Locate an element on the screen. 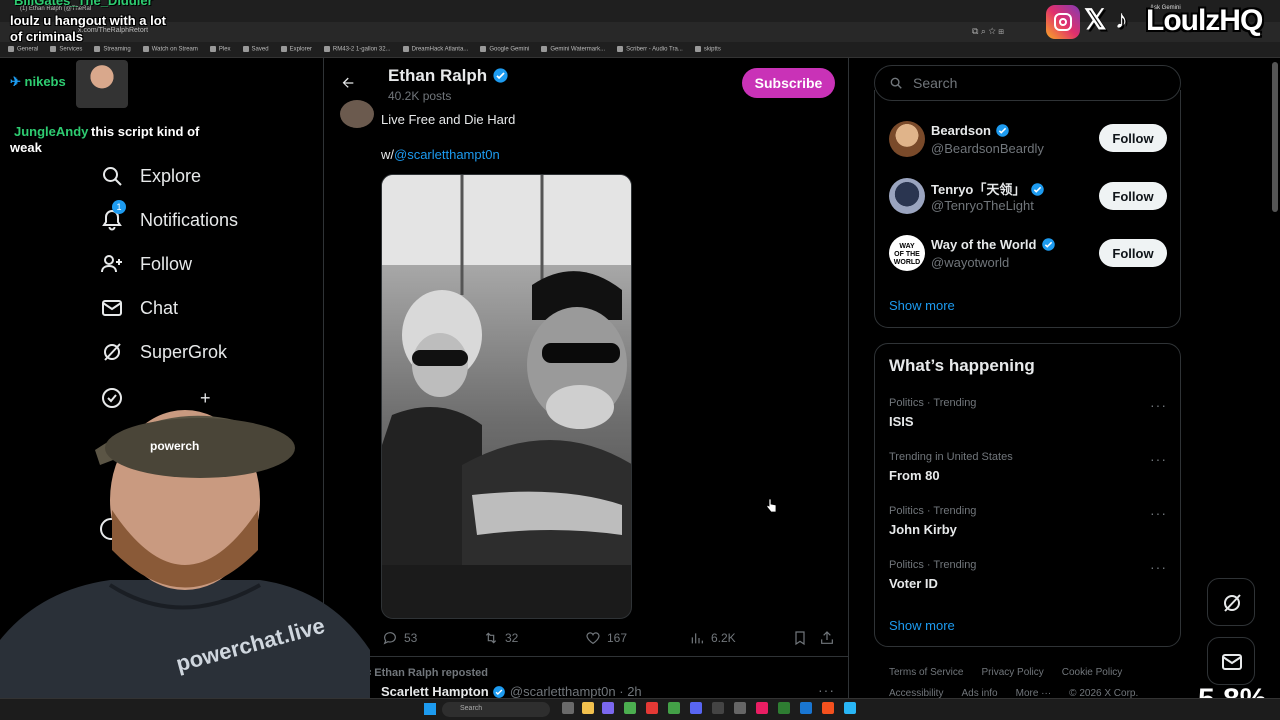 This screenshot has height=720, width=1280. chrome-icon is located at coordinates (630, 708).